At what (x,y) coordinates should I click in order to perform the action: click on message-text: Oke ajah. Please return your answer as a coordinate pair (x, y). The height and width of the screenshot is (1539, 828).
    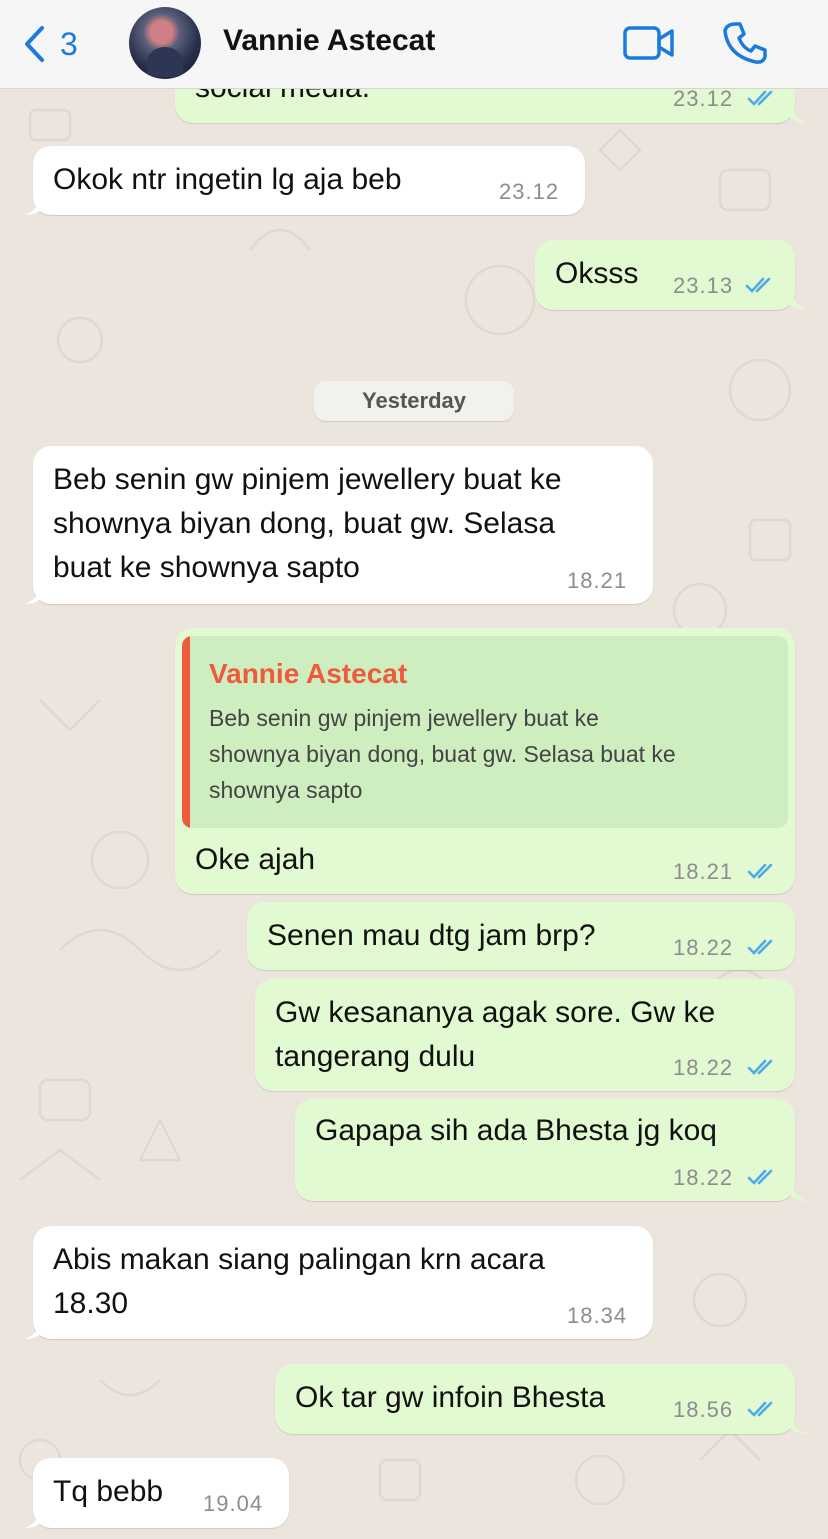
    Looking at the image, I should click on (255, 859).